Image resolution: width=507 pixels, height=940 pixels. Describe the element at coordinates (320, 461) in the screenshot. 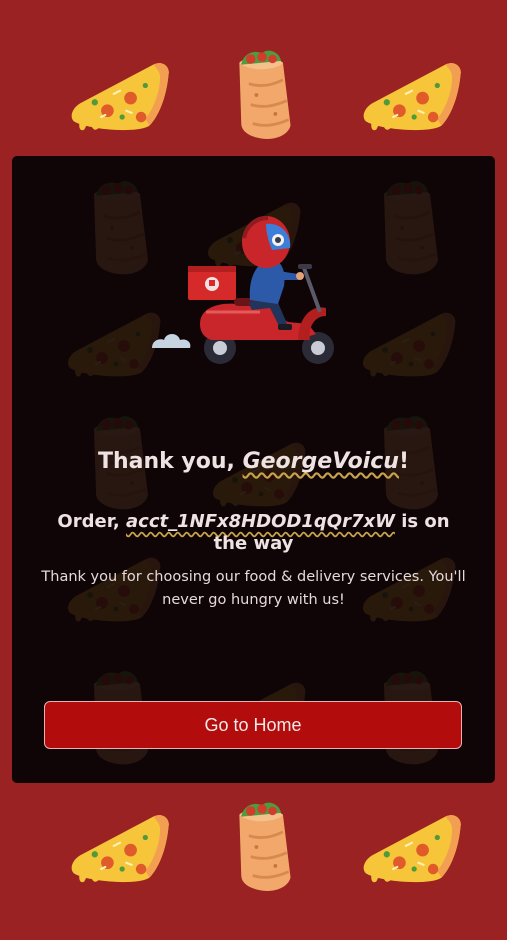

I see `username: GeorgeVoicu` at that location.